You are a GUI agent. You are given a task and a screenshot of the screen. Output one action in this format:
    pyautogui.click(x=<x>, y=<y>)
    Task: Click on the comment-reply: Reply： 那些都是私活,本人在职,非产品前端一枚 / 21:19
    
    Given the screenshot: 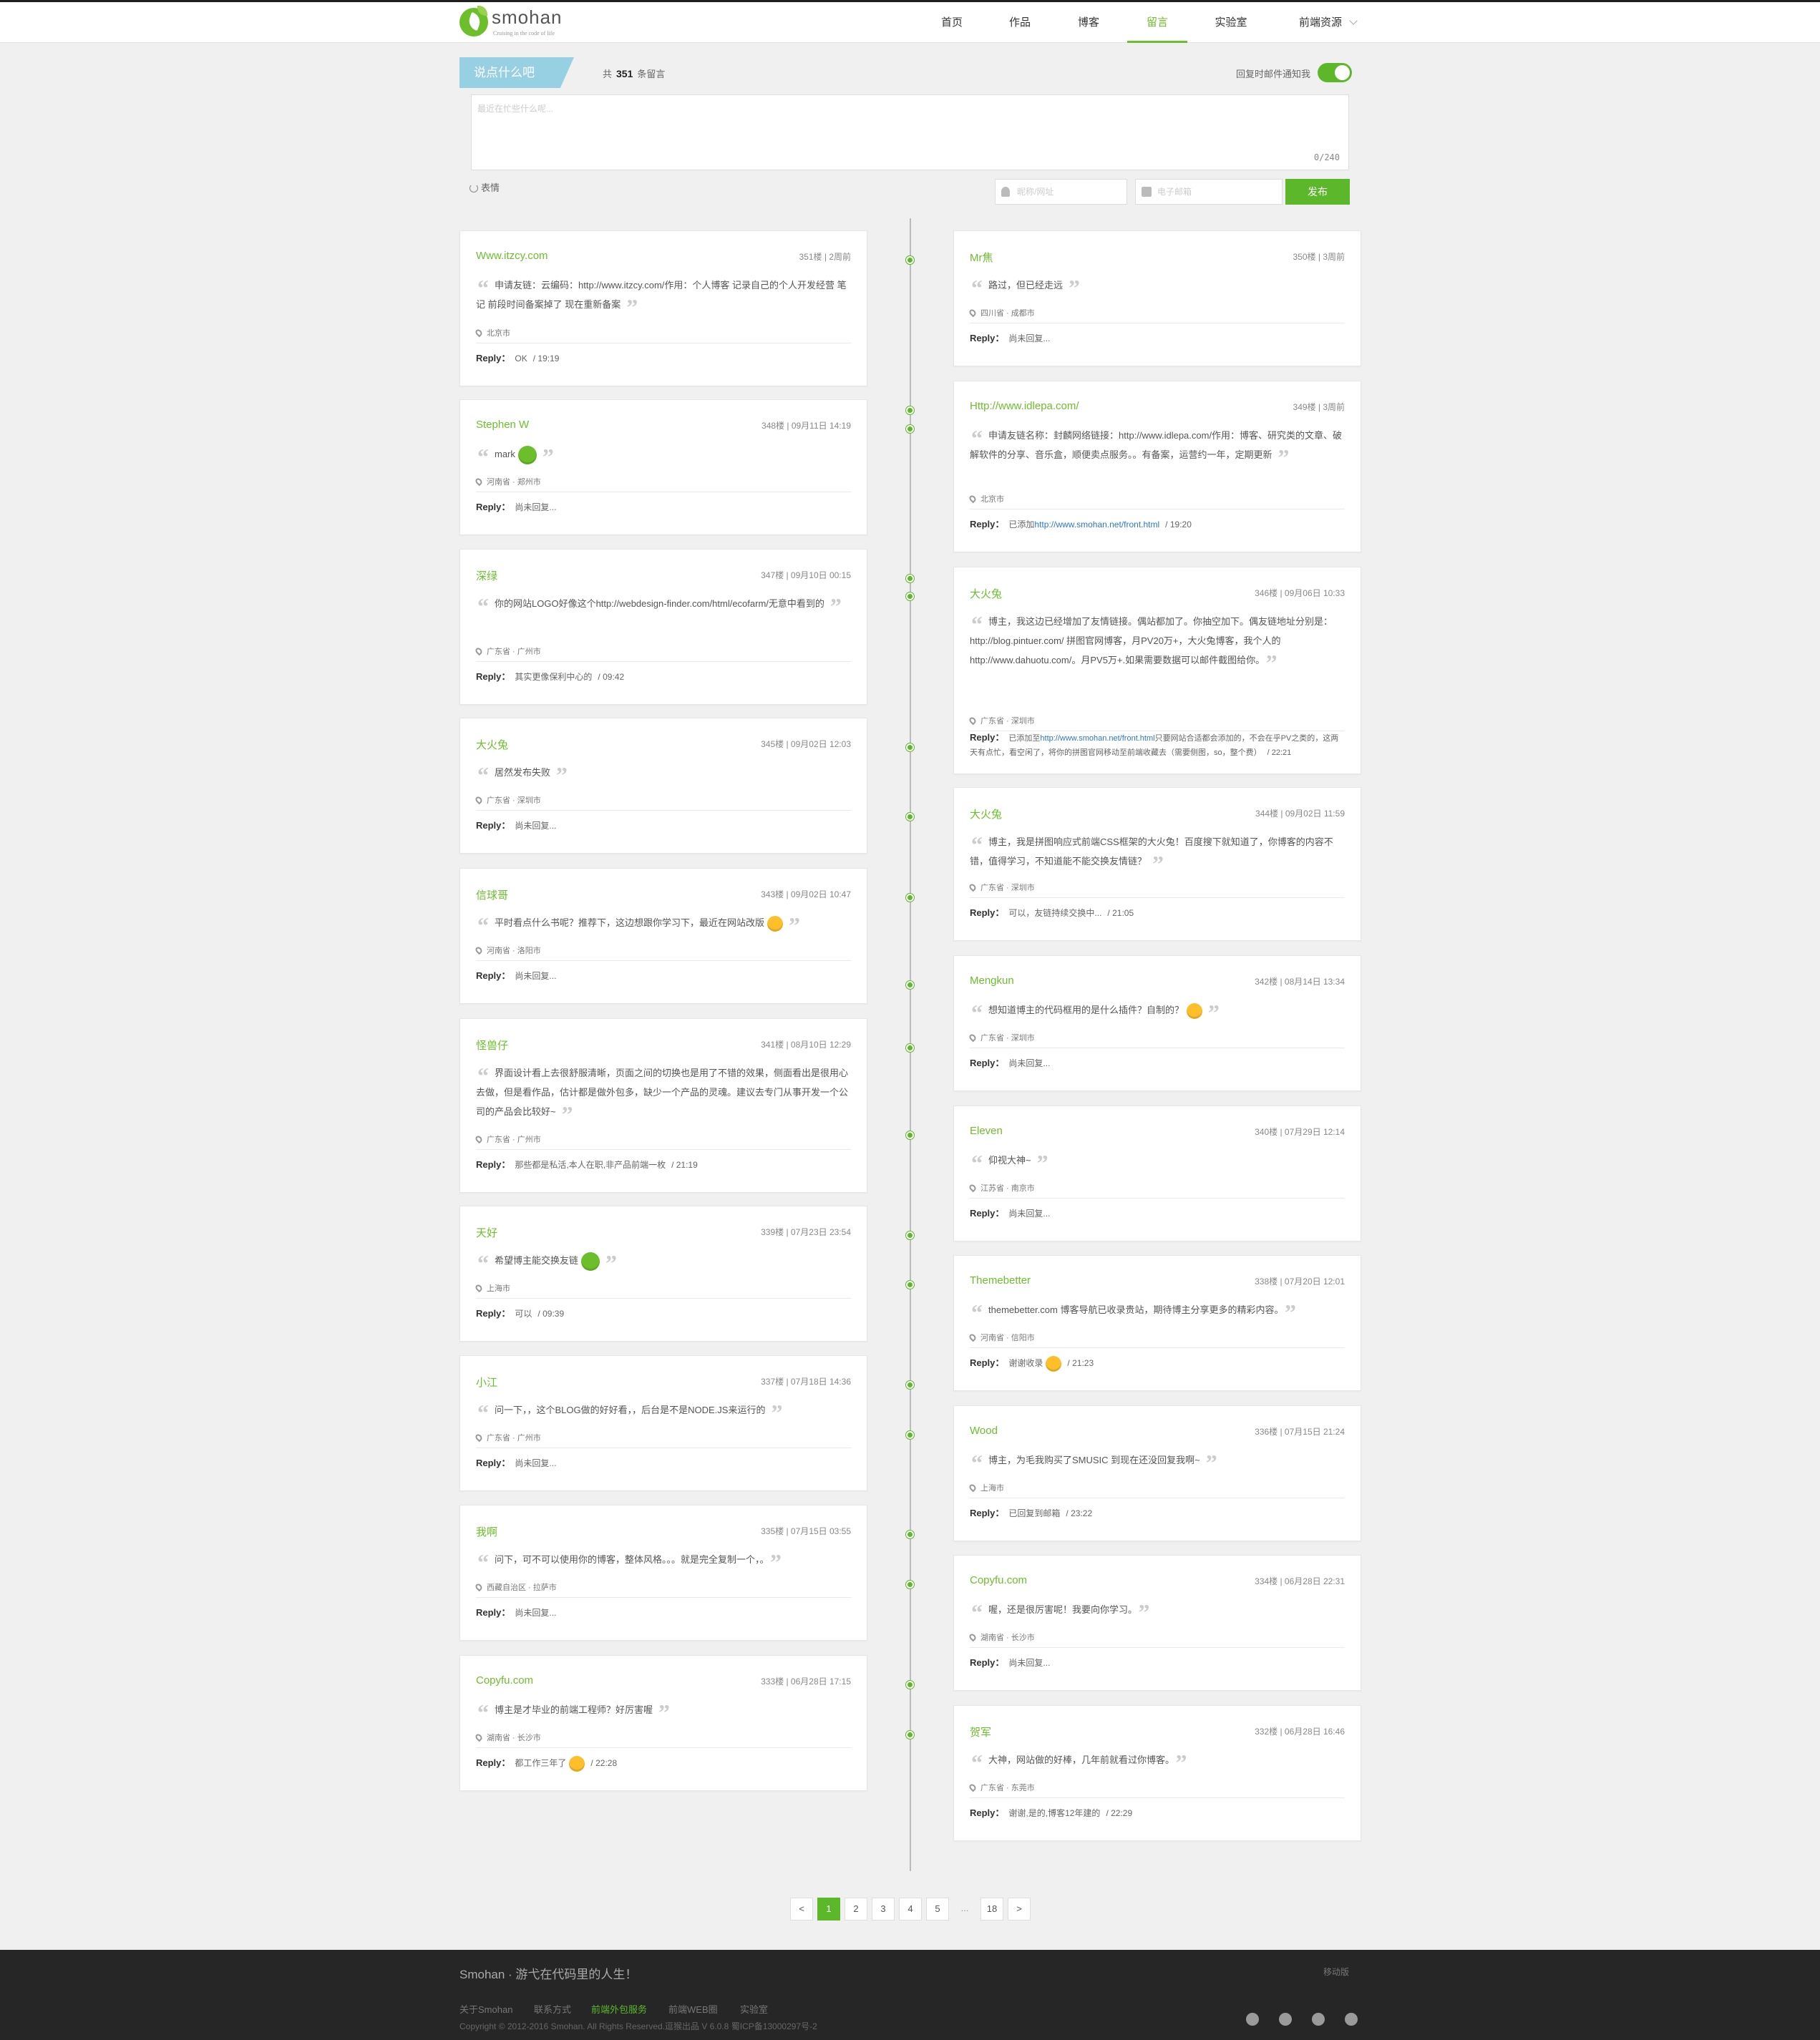 What is the action you would take?
    pyautogui.click(x=663, y=1165)
    